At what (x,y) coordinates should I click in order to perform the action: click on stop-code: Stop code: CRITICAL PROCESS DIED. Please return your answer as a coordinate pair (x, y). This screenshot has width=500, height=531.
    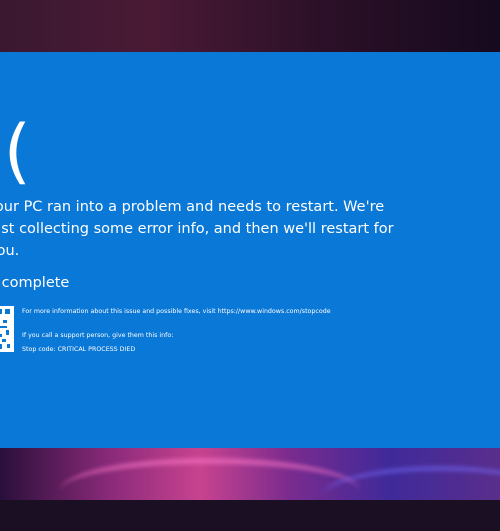
    Looking at the image, I should click on (79, 349).